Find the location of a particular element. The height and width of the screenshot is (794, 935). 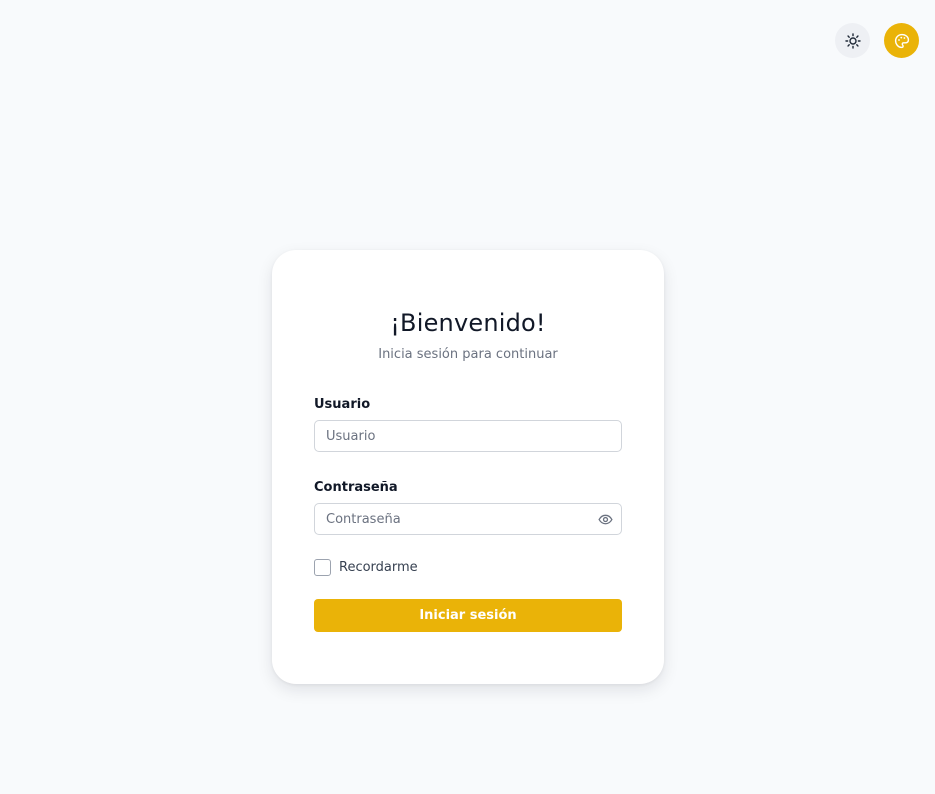

password-field-wrapper is located at coordinates (468, 519).